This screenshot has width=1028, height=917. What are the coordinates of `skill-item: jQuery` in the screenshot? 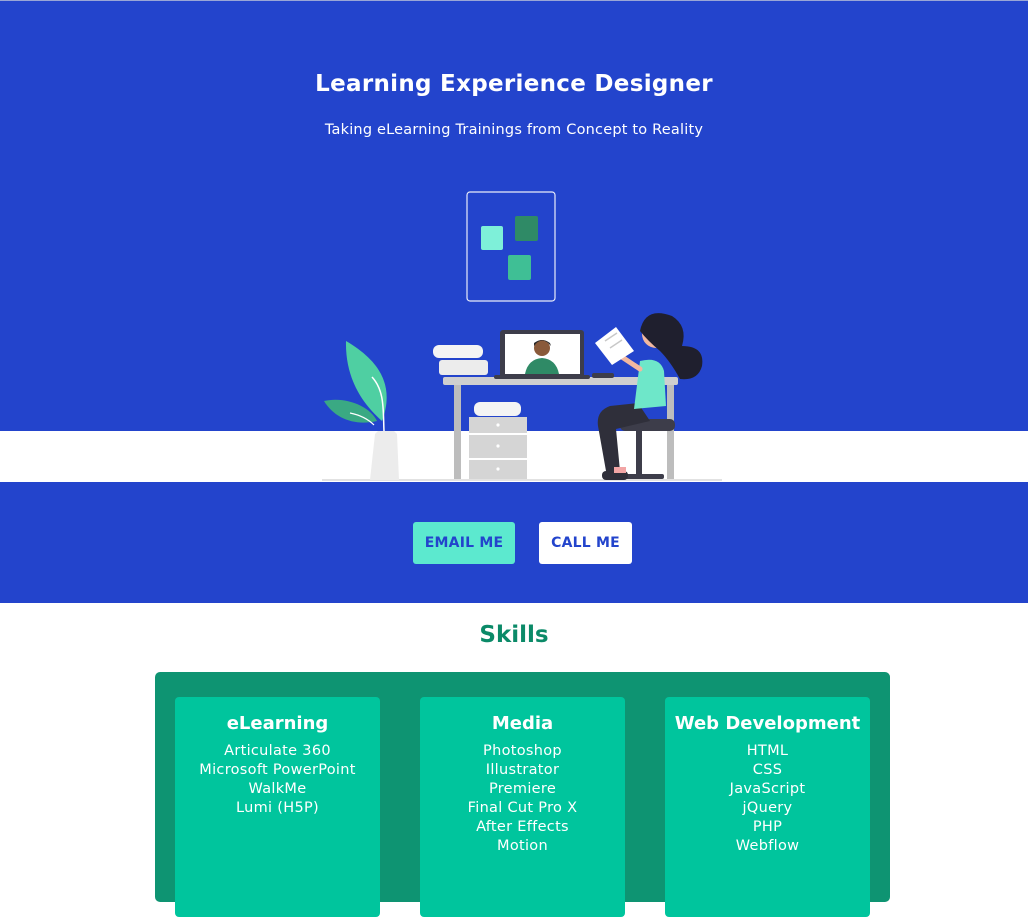 It's located at (767, 808).